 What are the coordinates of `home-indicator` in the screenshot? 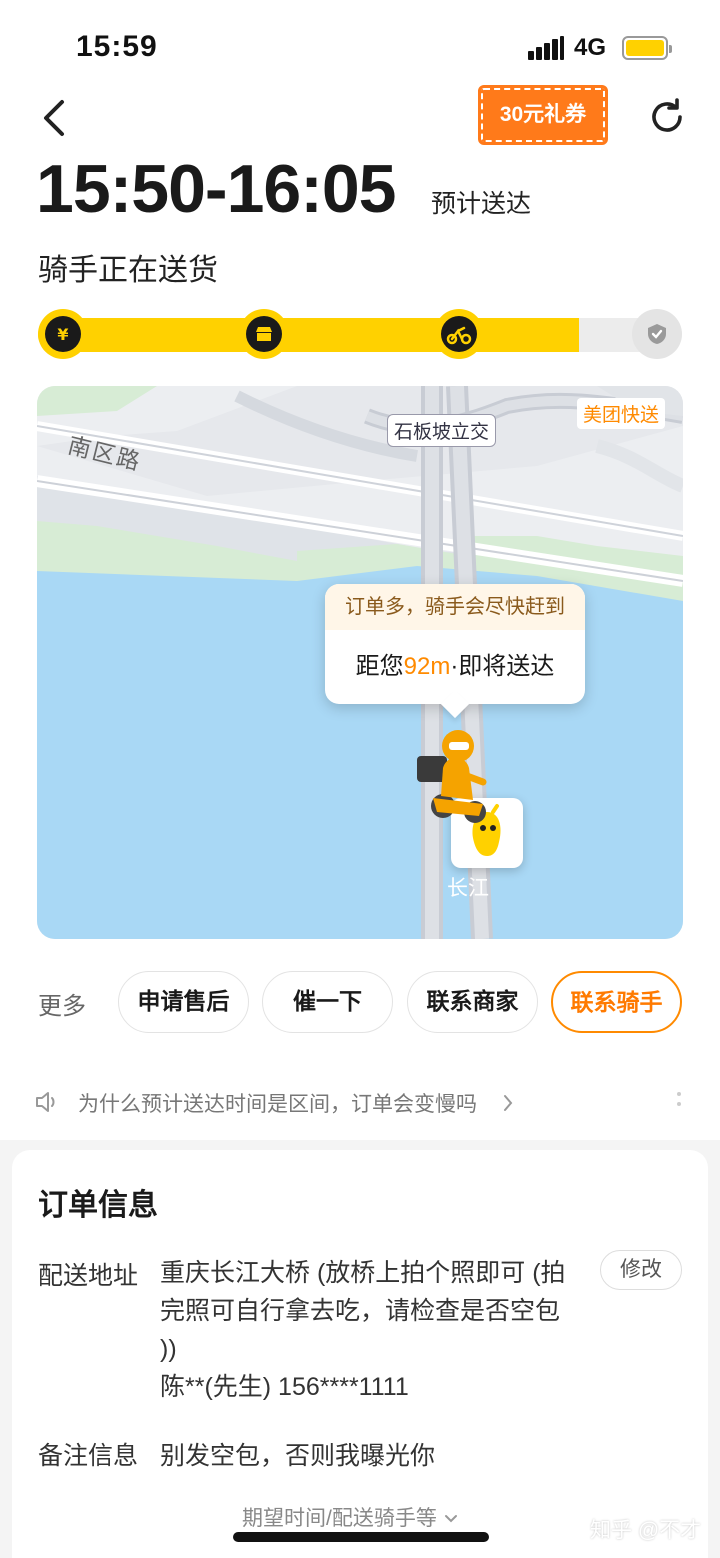 It's located at (361, 1537).